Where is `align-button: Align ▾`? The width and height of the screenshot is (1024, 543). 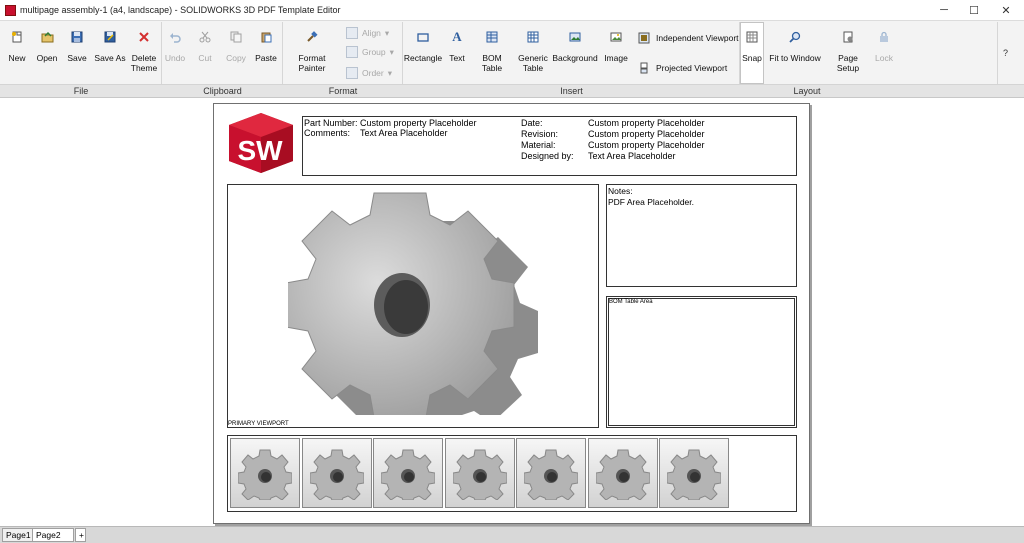 align-button: Align ▾ is located at coordinates (367, 33).